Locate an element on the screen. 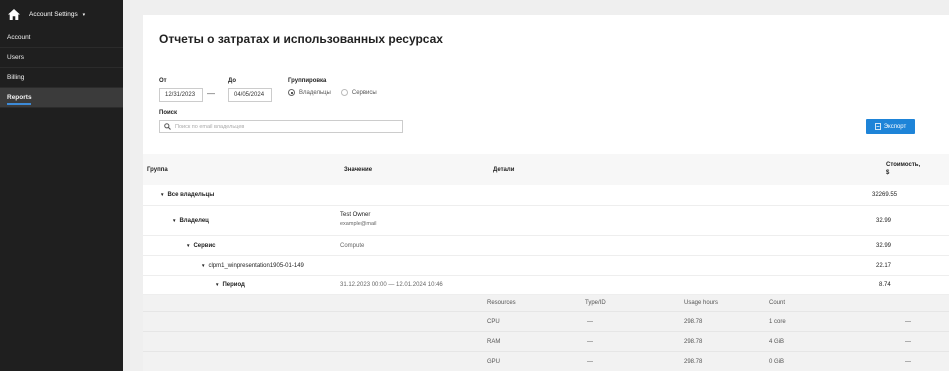 Image resolution: width=949 pixels, height=371 pixels. sidebar-item-label: Users is located at coordinates (15, 57).